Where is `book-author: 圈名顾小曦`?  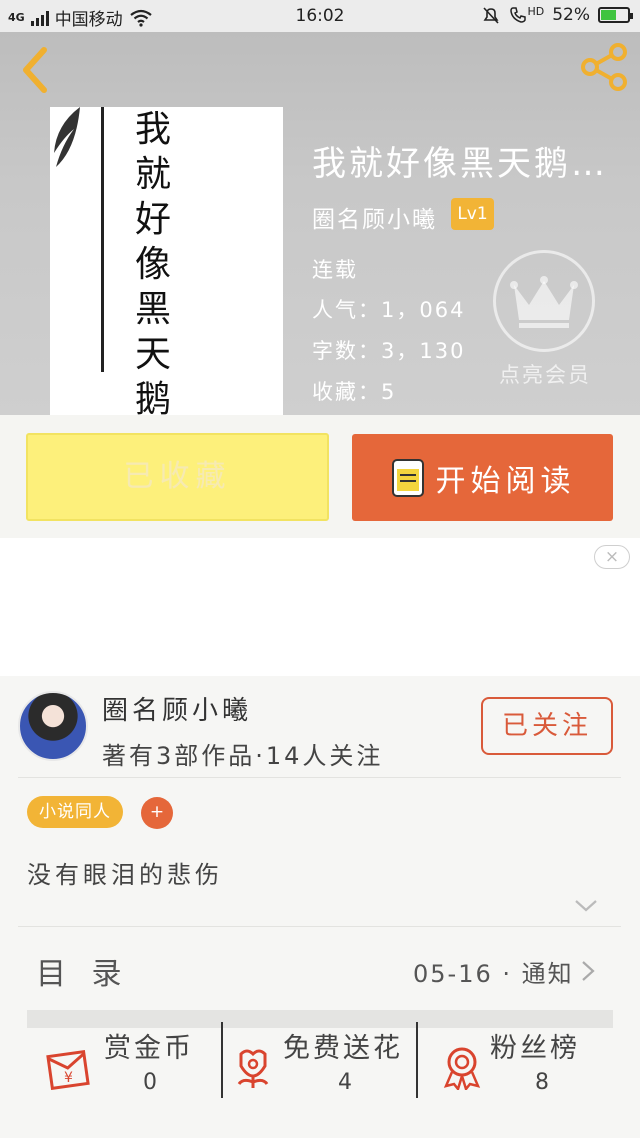
book-author: 圈名顾小曦 is located at coordinates (374, 217).